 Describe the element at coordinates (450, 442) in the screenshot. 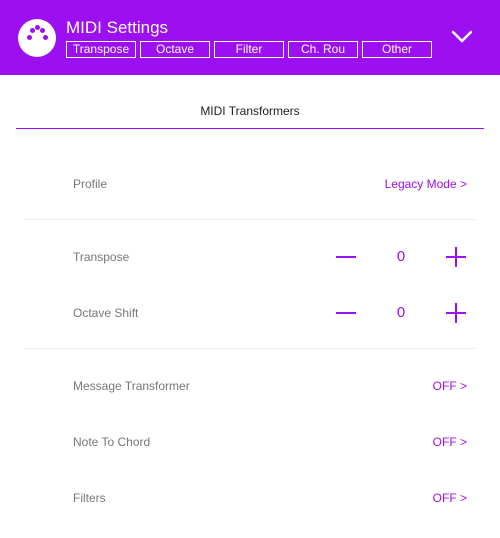

I see `note-to-chord-toggle: OFF >` at that location.